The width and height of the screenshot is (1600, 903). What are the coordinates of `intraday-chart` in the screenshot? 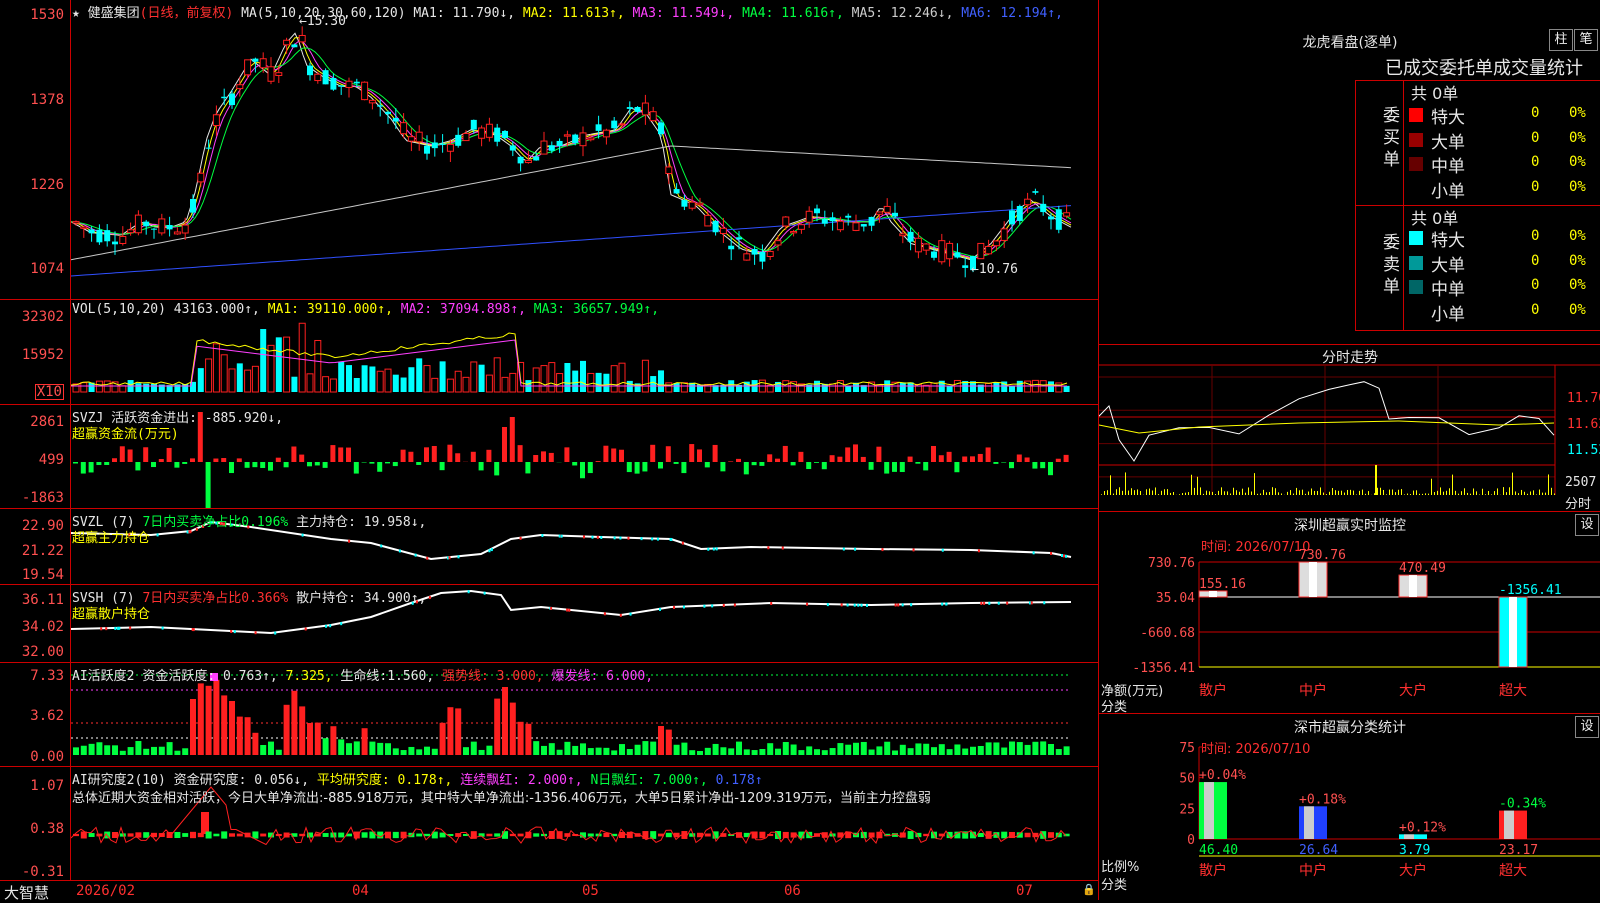 It's located at (1349, 428).